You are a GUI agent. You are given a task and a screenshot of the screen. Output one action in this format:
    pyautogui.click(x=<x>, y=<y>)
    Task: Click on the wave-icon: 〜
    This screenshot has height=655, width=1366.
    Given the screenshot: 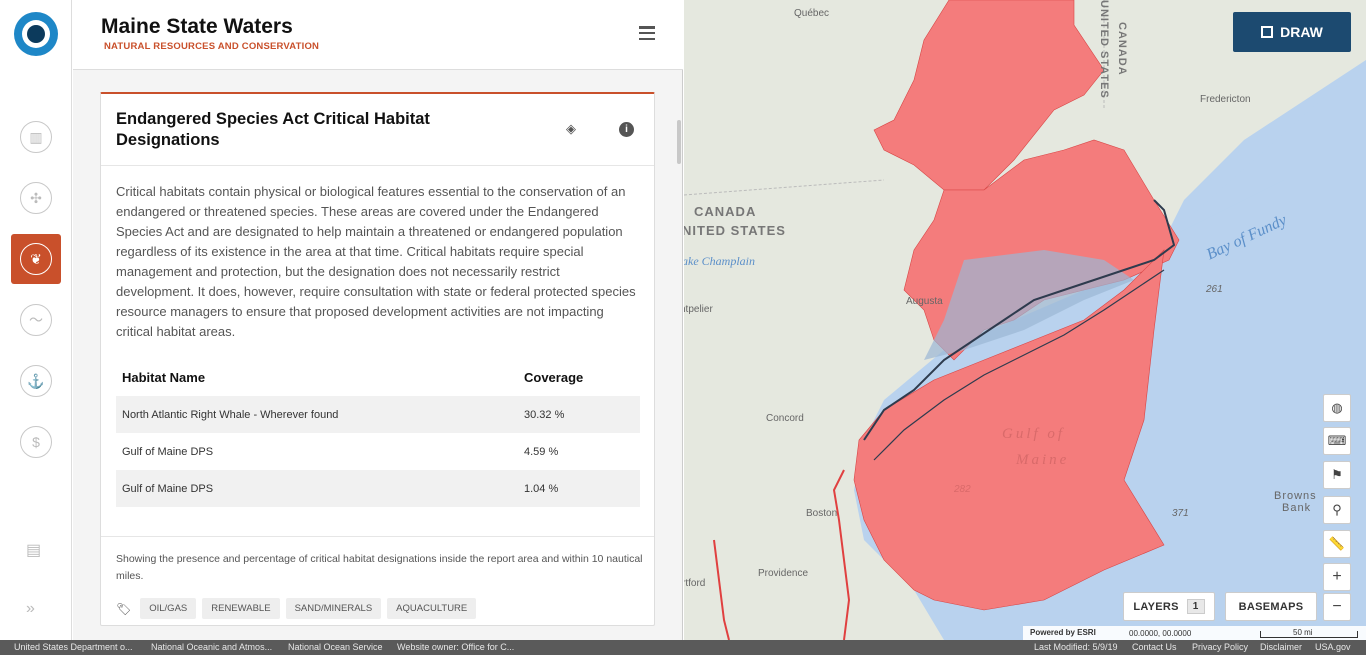 What is the action you would take?
    pyautogui.click(x=36, y=320)
    